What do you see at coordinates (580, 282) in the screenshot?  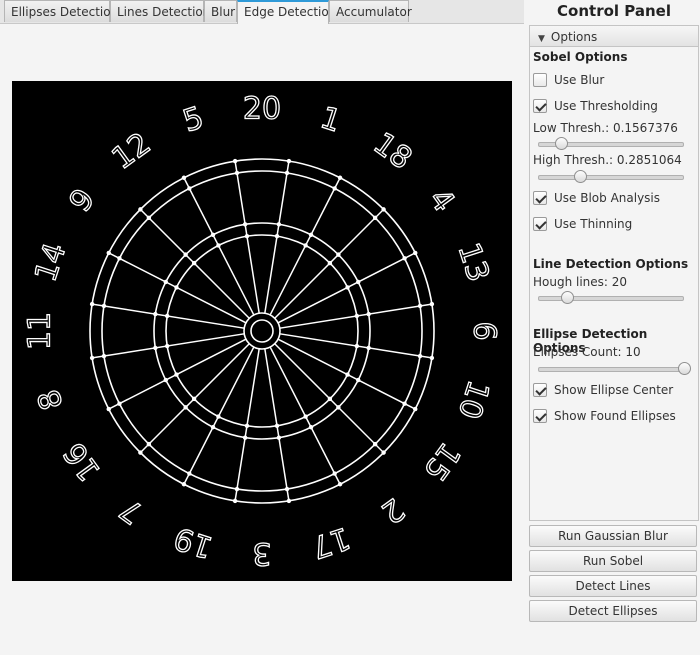 I see `hough-lines-label: Hough lines: 20` at bounding box center [580, 282].